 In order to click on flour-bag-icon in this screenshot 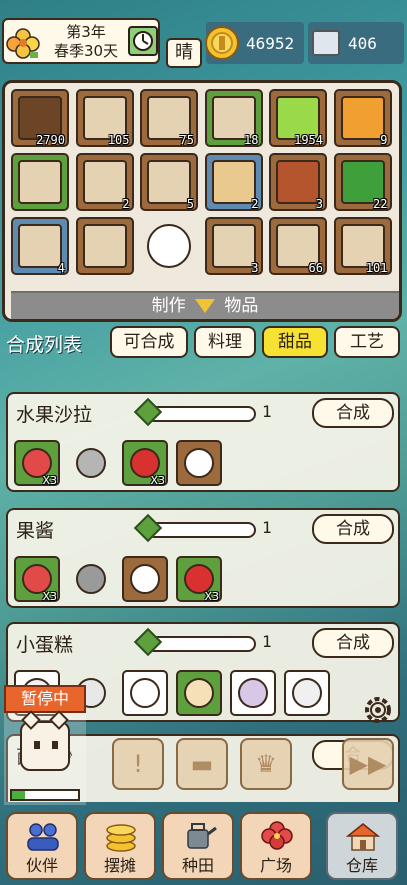, I will do `click(253, 693)`.